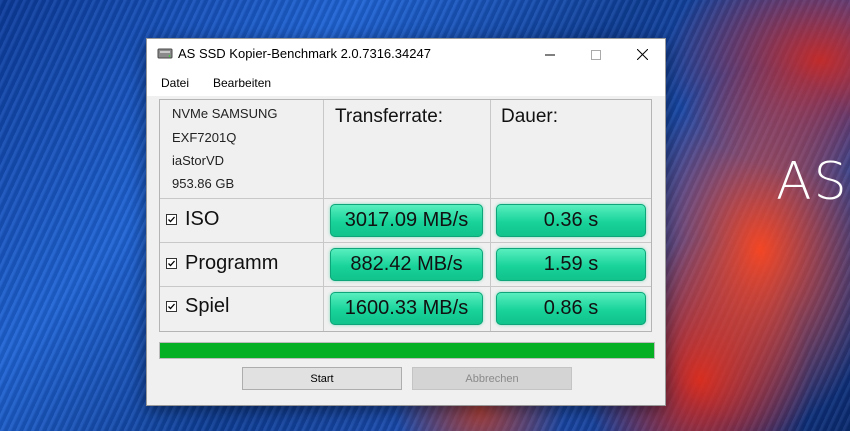 This screenshot has width=850, height=431. I want to click on progress-fill, so click(407, 350).